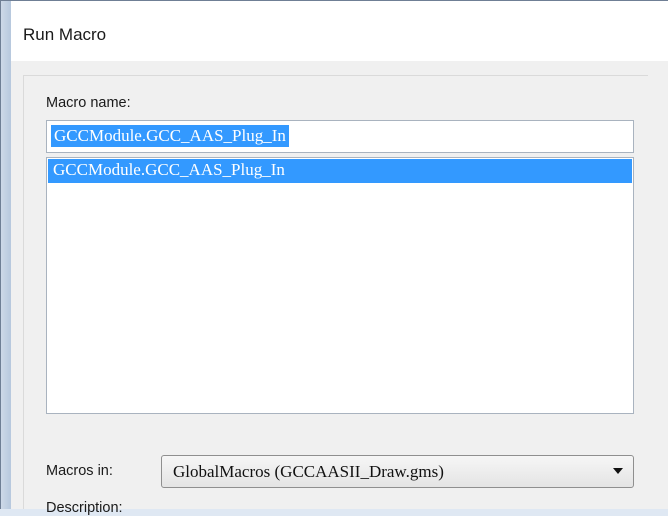 The height and width of the screenshot is (516, 668). What do you see at coordinates (170, 136) in the screenshot?
I see `macro-name-value: GCCModule.GCC_AAS_Plug_In` at bounding box center [170, 136].